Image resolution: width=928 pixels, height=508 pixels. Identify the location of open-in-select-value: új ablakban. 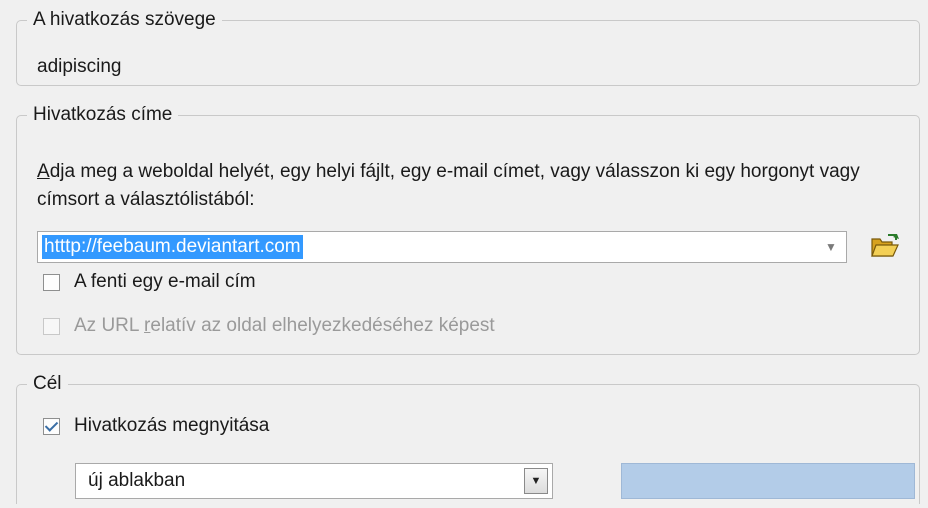
(137, 480).